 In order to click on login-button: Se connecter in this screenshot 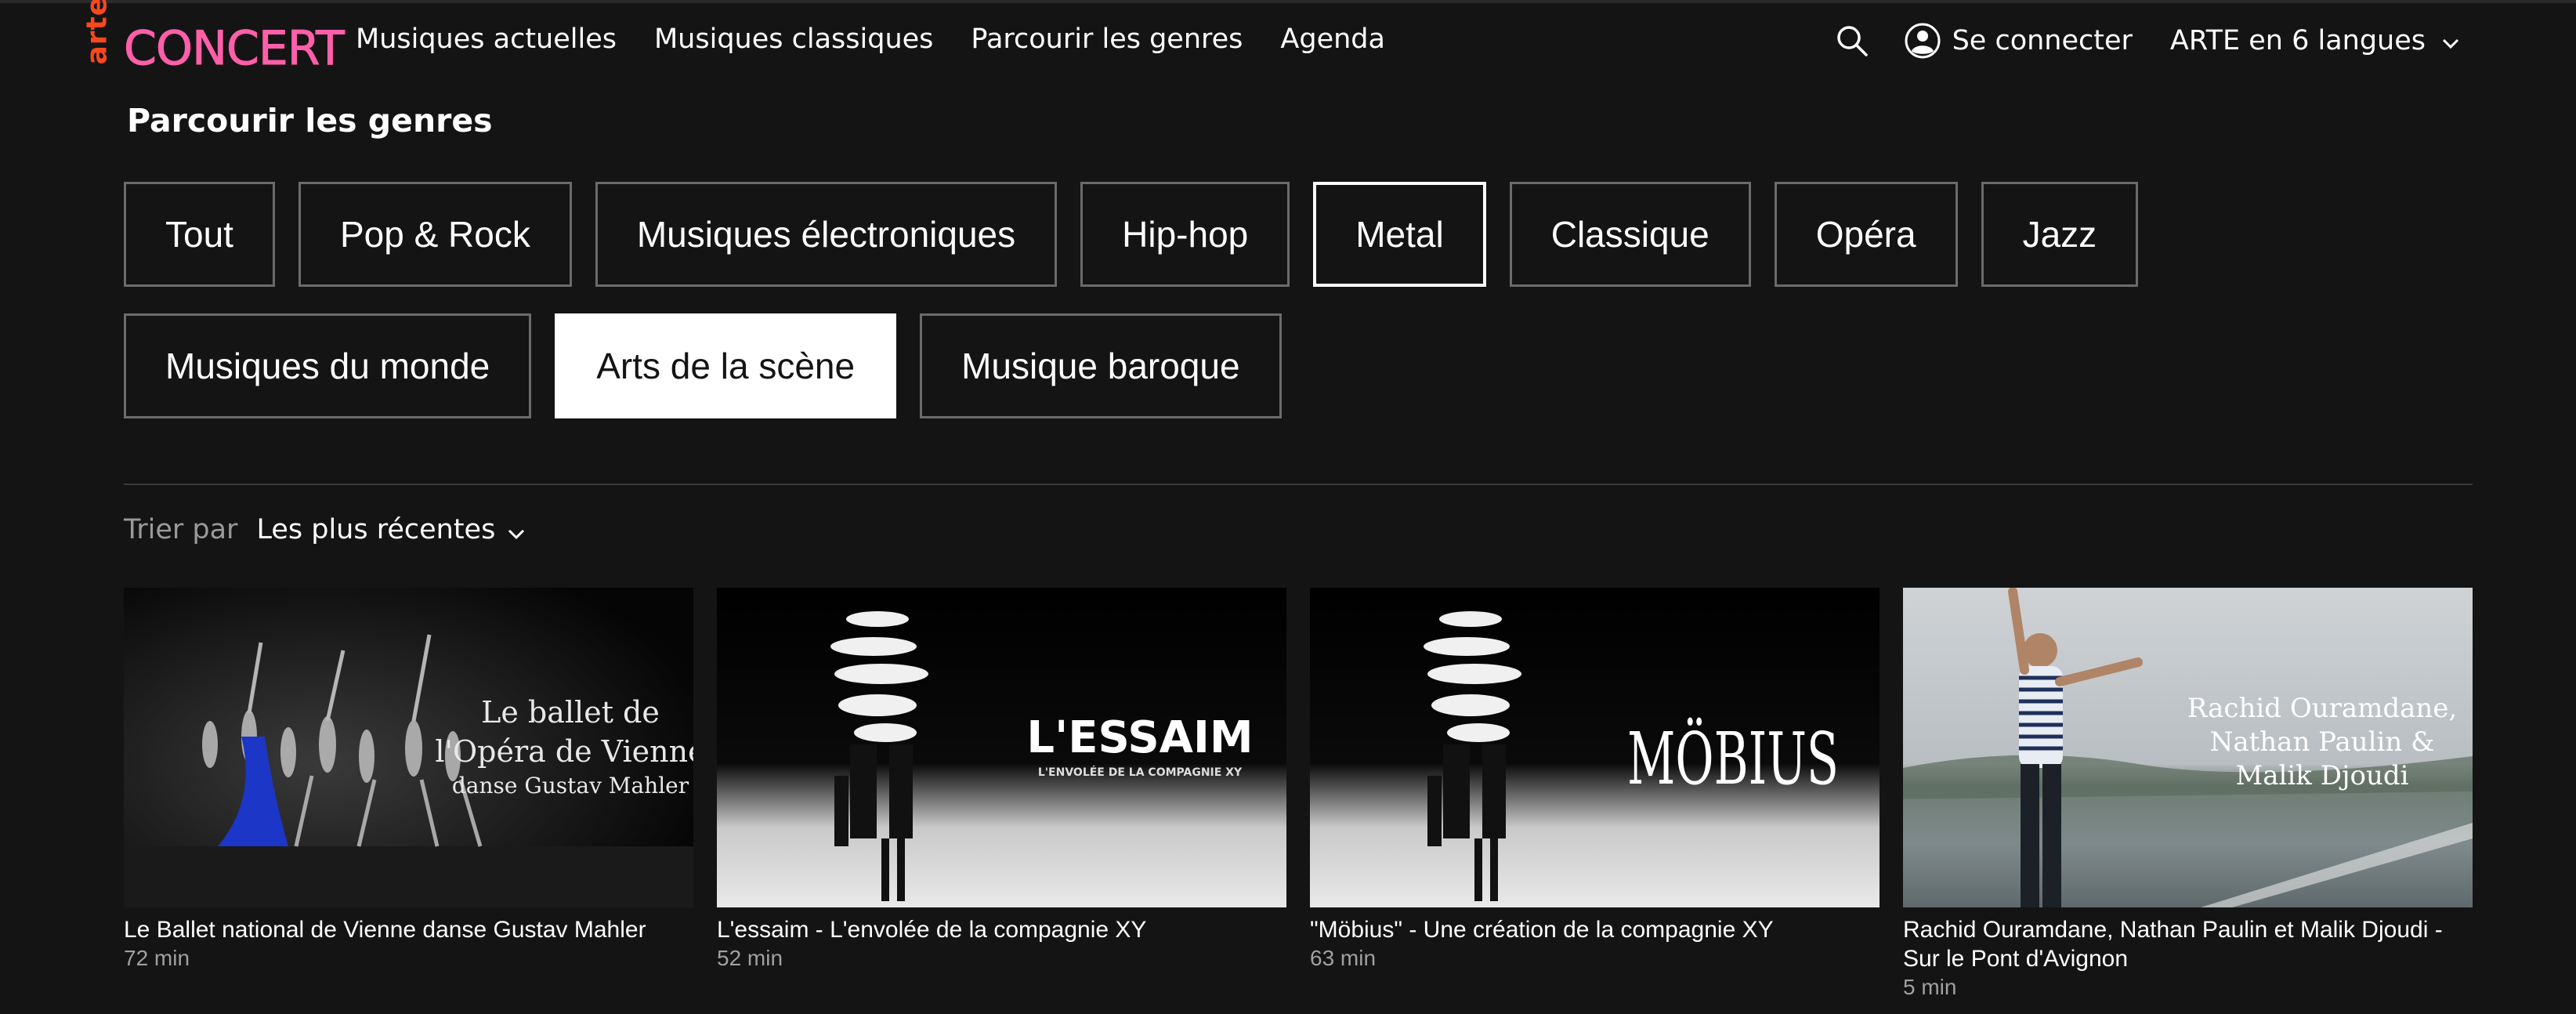, I will do `click(2019, 41)`.